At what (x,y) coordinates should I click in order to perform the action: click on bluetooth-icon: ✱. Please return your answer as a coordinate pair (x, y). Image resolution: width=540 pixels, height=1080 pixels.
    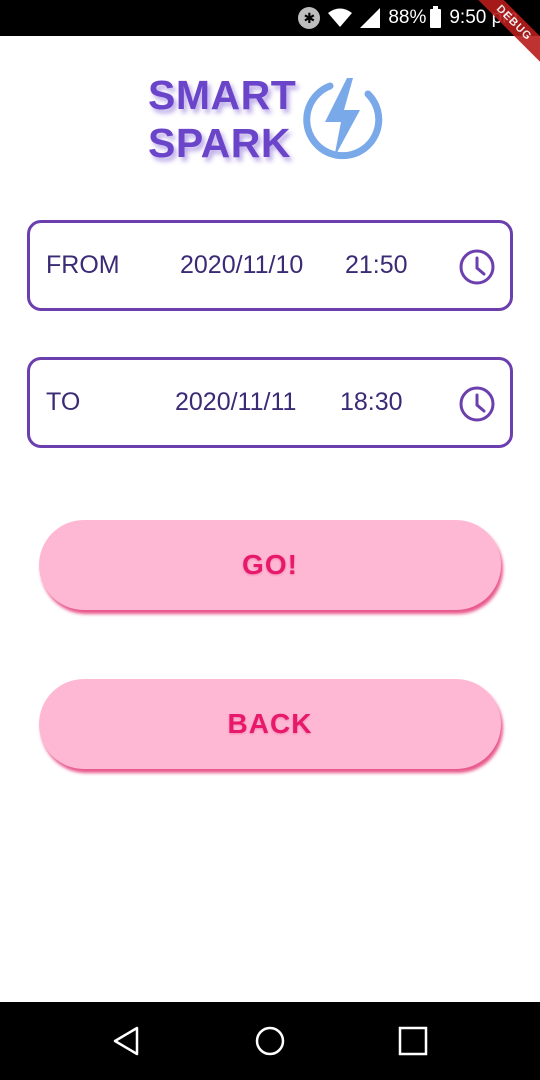
    Looking at the image, I should click on (309, 18).